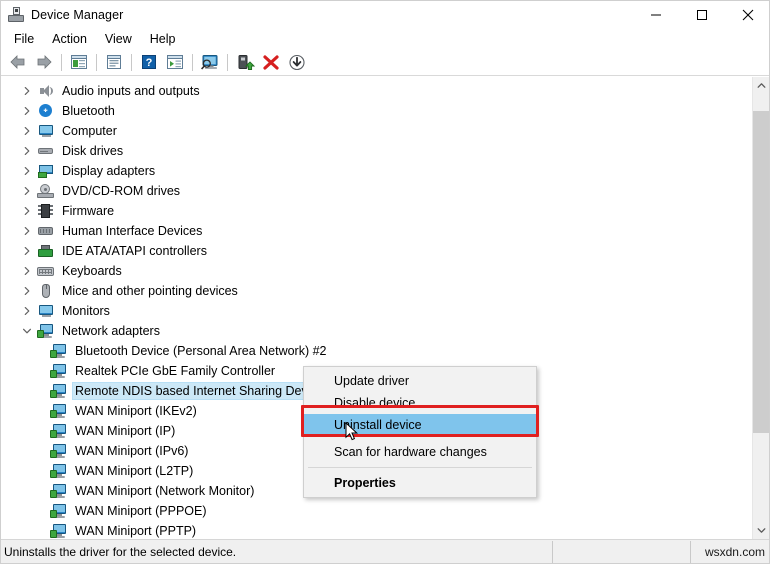 This screenshot has height=564, width=770. Describe the element at coordinates (210, 62) in the screenshot. I see `scan-hardware-changes-button` at that location.